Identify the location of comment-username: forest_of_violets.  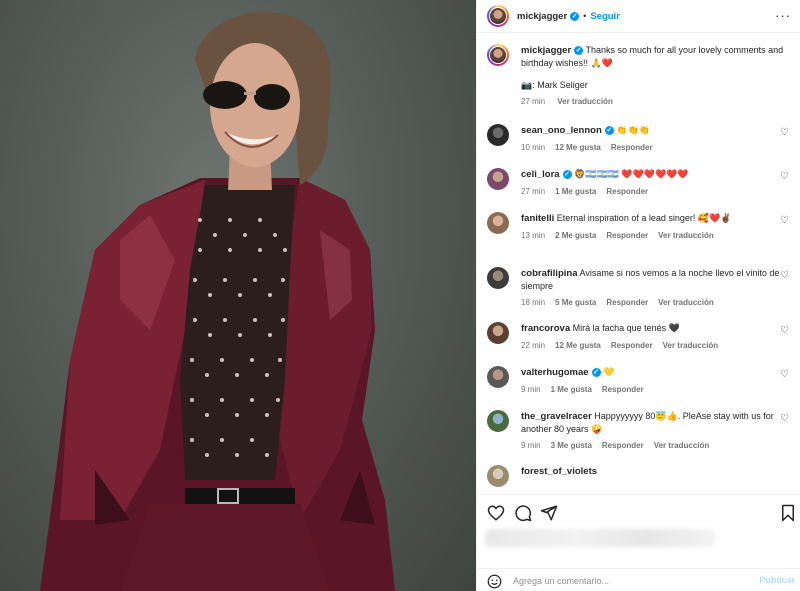
(559, 471).